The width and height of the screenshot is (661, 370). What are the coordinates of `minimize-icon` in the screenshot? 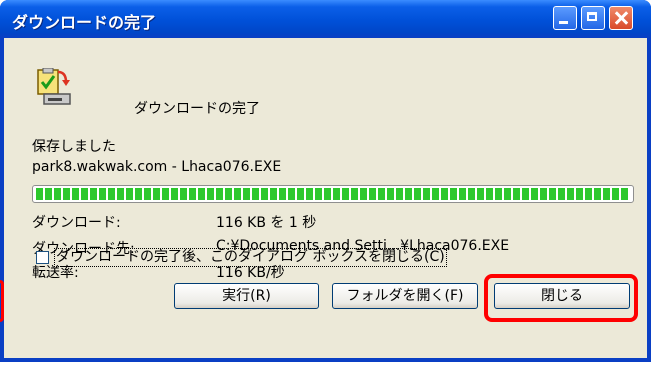 It's located at (565, 18).